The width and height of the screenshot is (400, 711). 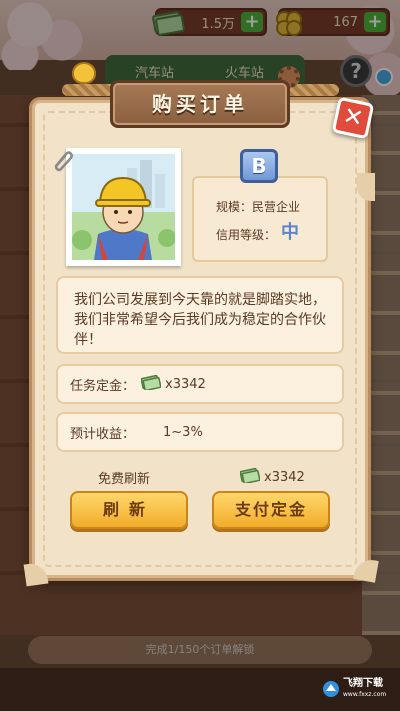 I want to click on credit-row: 信用等级：, so click(x=246, y=234).